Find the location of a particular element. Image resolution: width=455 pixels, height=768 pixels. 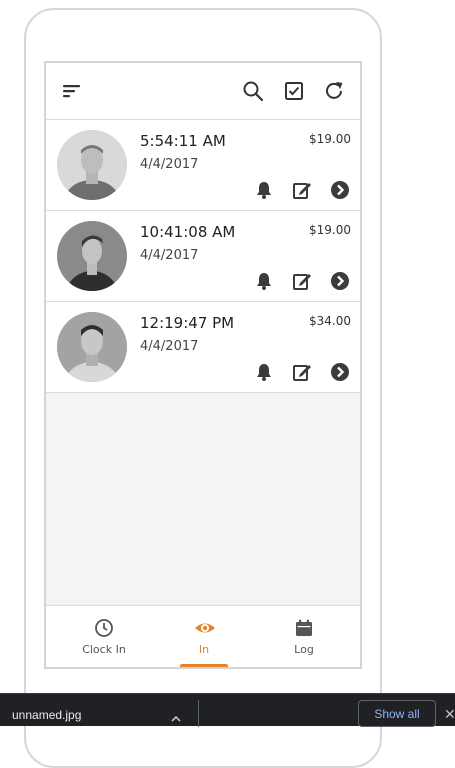

list-item: 5:54:11 AM 4/4/2017 $19.00 is located at coordinates (203, 165).